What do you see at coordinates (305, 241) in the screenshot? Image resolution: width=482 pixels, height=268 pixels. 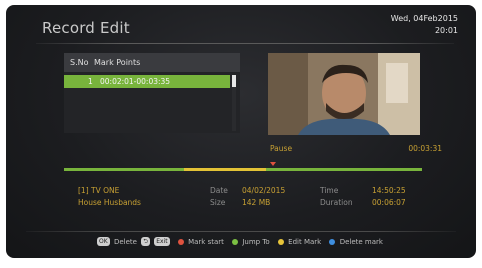 I see `edit-mark-hint: Edit Mark` at bounding box center [305, 241].